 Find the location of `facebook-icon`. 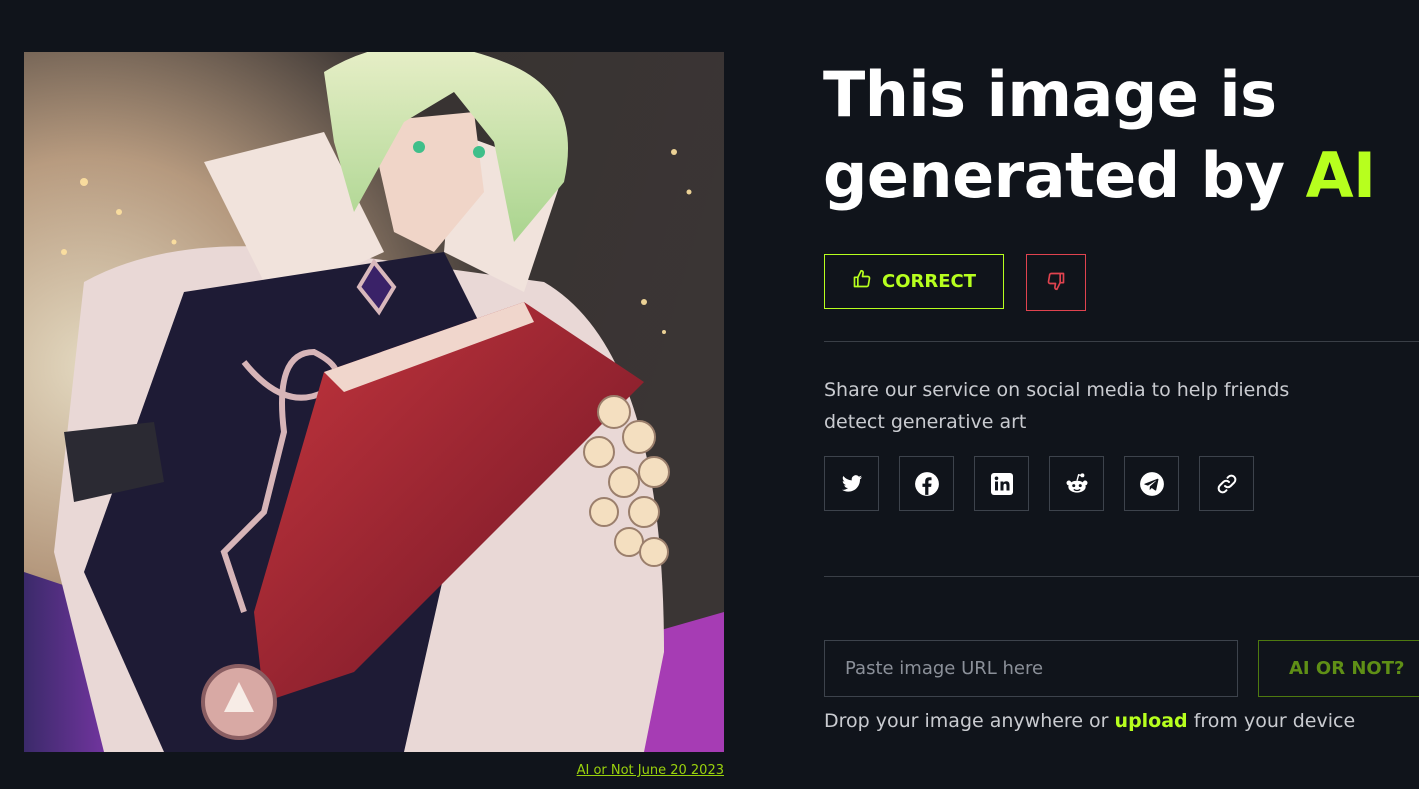

facebook-icon is located at coordinates (926, 483).